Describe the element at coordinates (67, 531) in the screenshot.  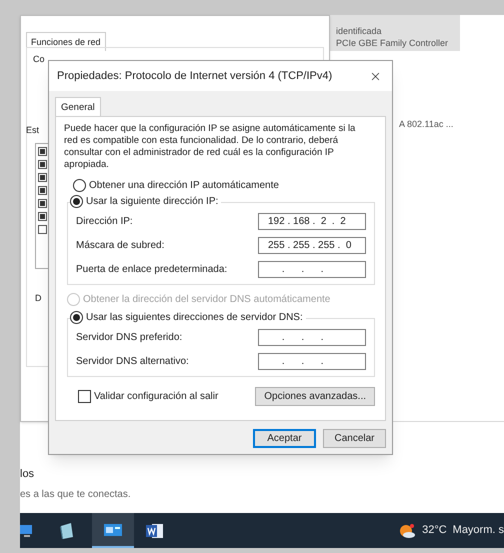
I see `notepad-icon` at that location.